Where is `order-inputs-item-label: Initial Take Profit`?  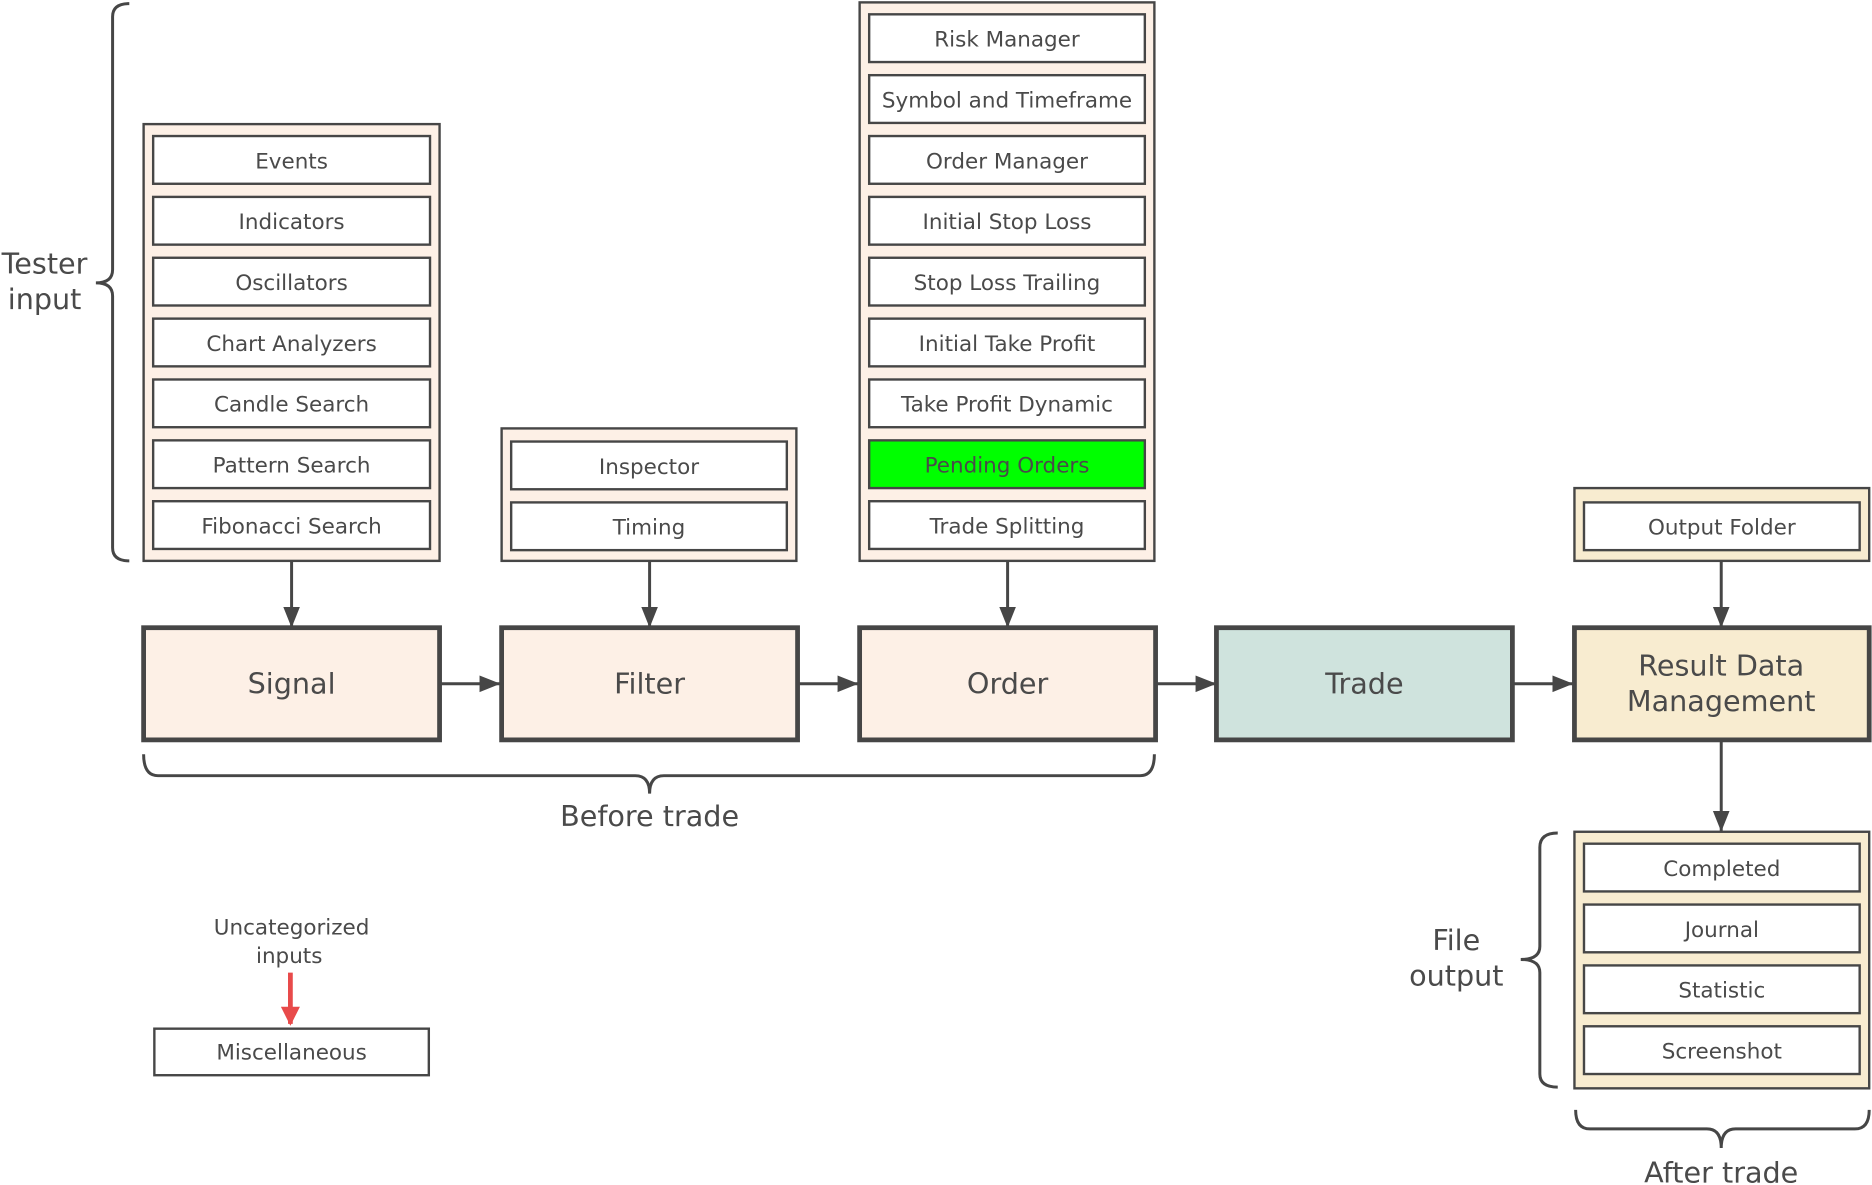 order-inputs-item-label: Initial Take Profit is located at coordinates (1007, 344).